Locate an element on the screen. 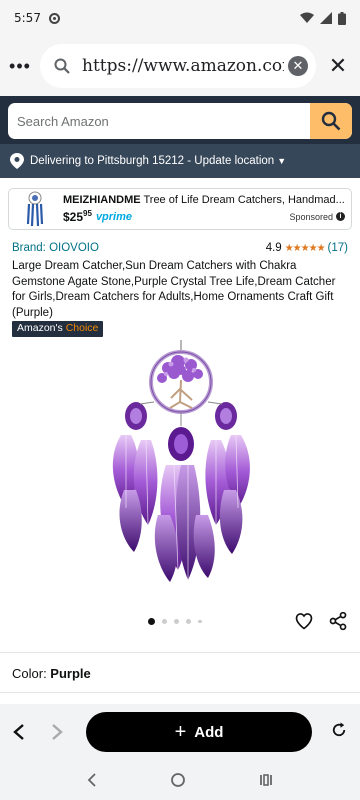  sponsored-label: Sponsored i is located at coordinates (317, 217).